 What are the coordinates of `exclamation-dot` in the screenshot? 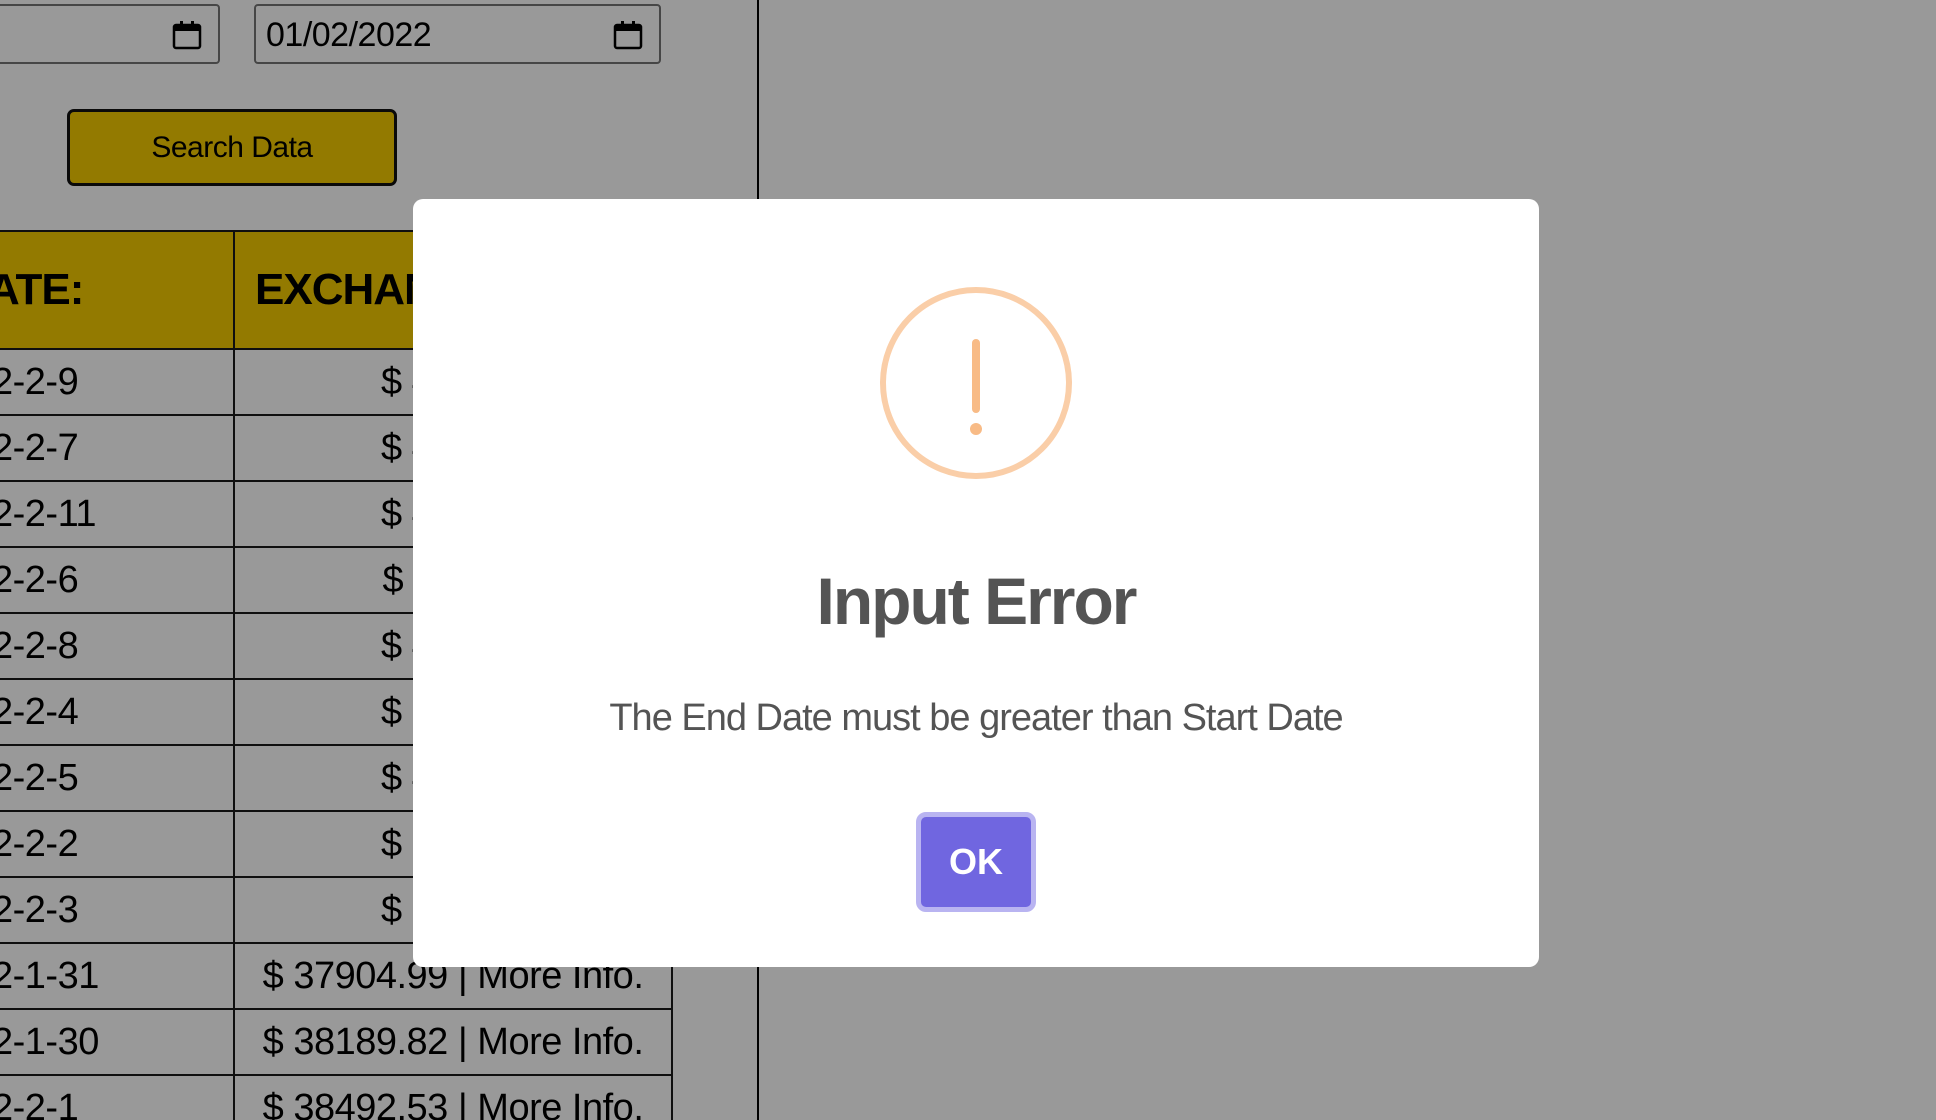 It's located at (976, 429).